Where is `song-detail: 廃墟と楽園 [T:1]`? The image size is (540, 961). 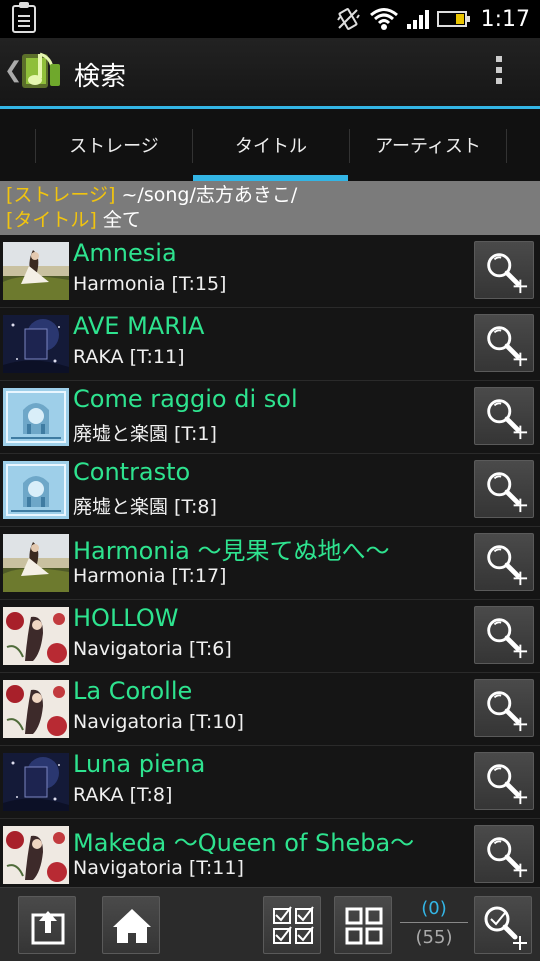 song-detail: 廃墟と楽園 [T:1] is located at coordinates (145, 434).